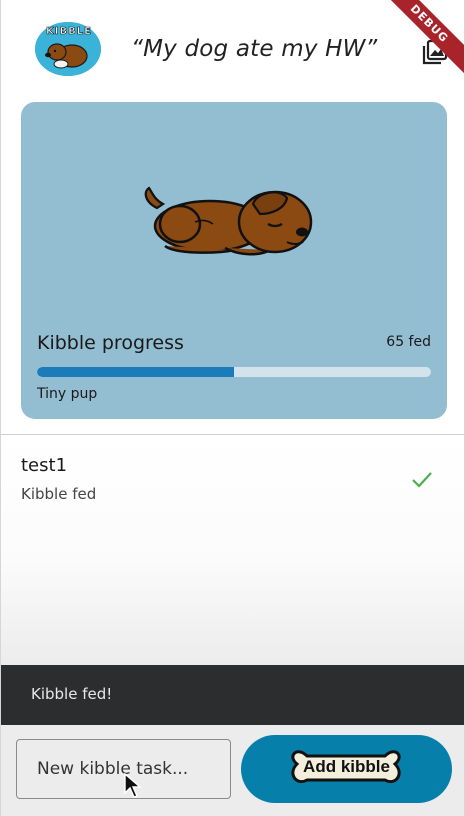 The height and width of the screenshot is (816, 465). I want to click on list-item: test1 Kibble fed, so click(232, 483).